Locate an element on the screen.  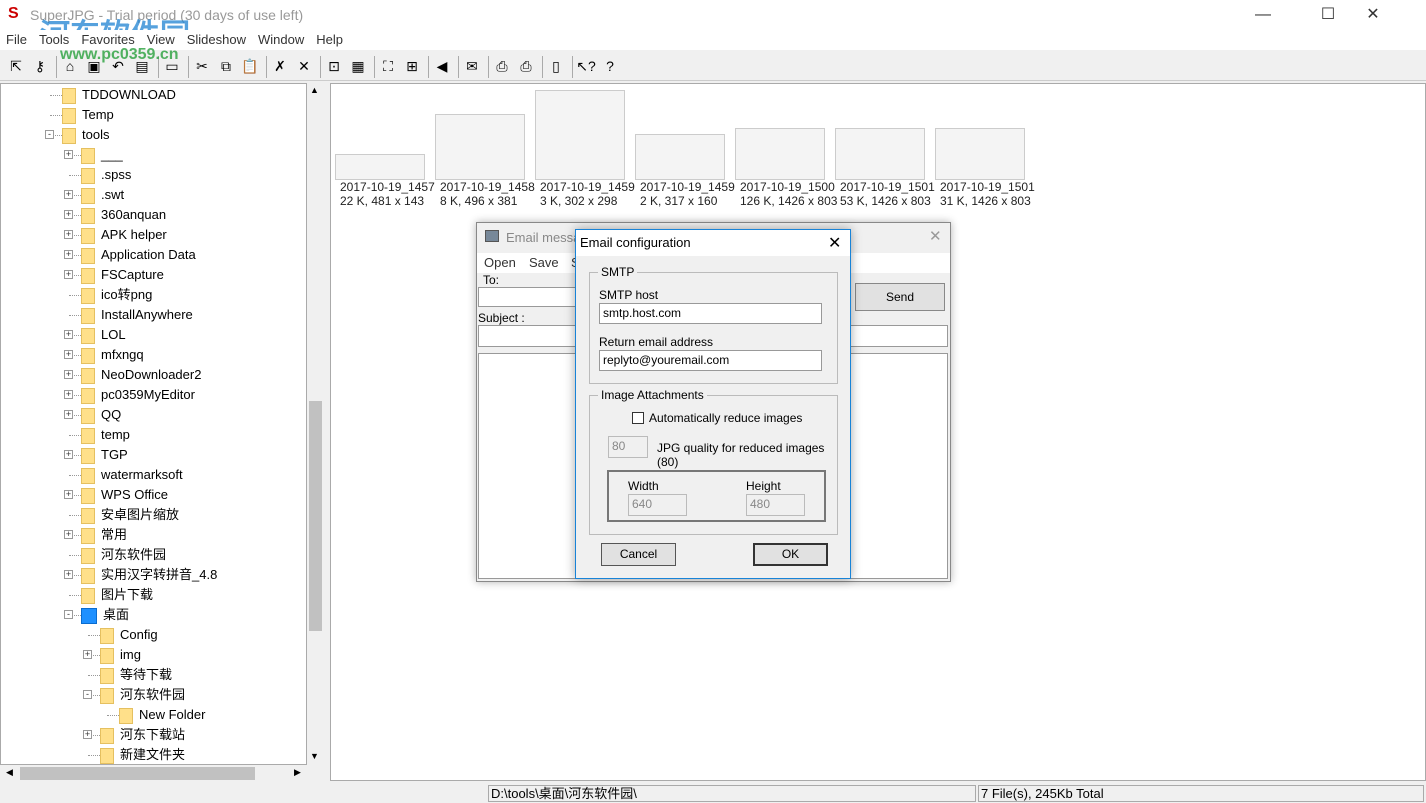
email-close-button: ✕ is located at coordinates (935, 236).